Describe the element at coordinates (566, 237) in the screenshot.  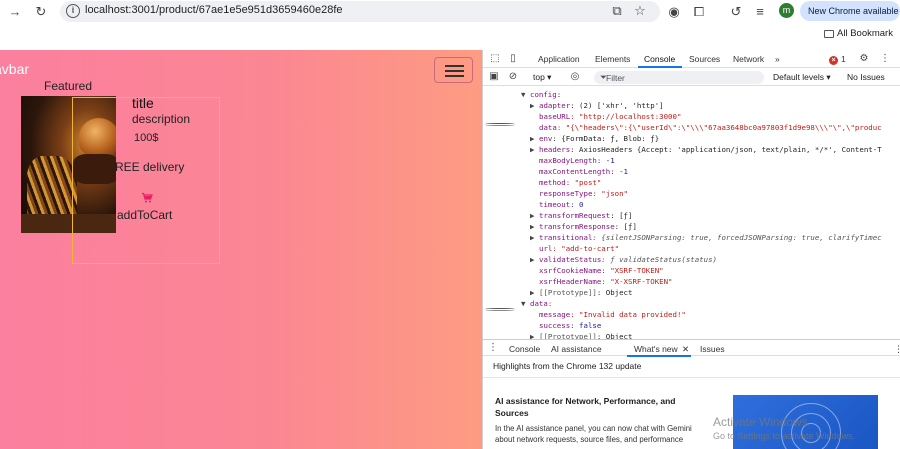
I see `console-key: transitional` at that location.